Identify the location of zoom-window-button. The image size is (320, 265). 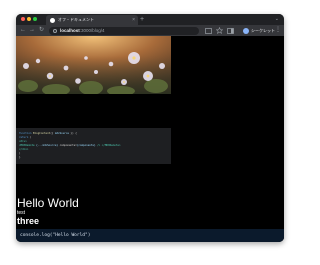
(35, 19).